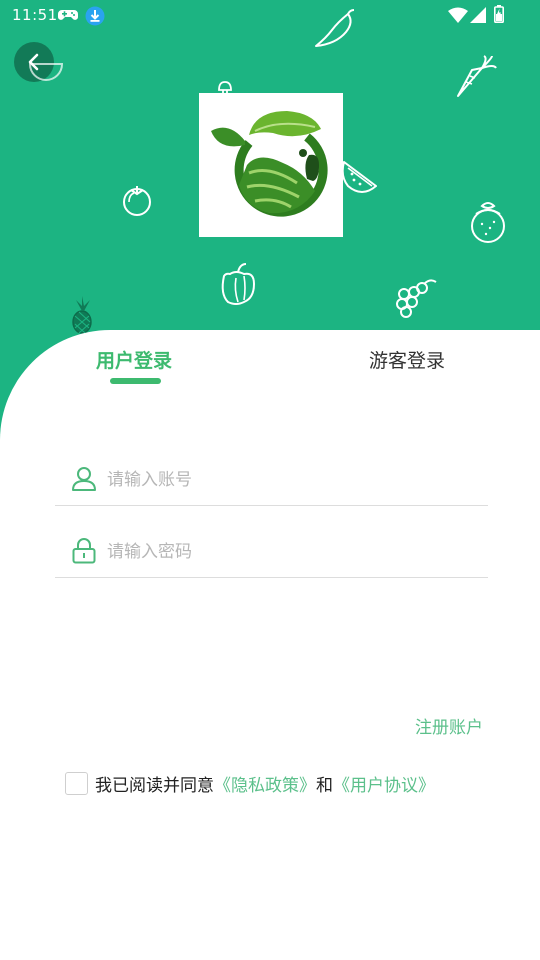 Image resolution: width=540 pixels, height=960 pixels. Describe the element at coordinates (407, 359) in the screenshot. I see `tab-guest-login: 游客登录` at that location.